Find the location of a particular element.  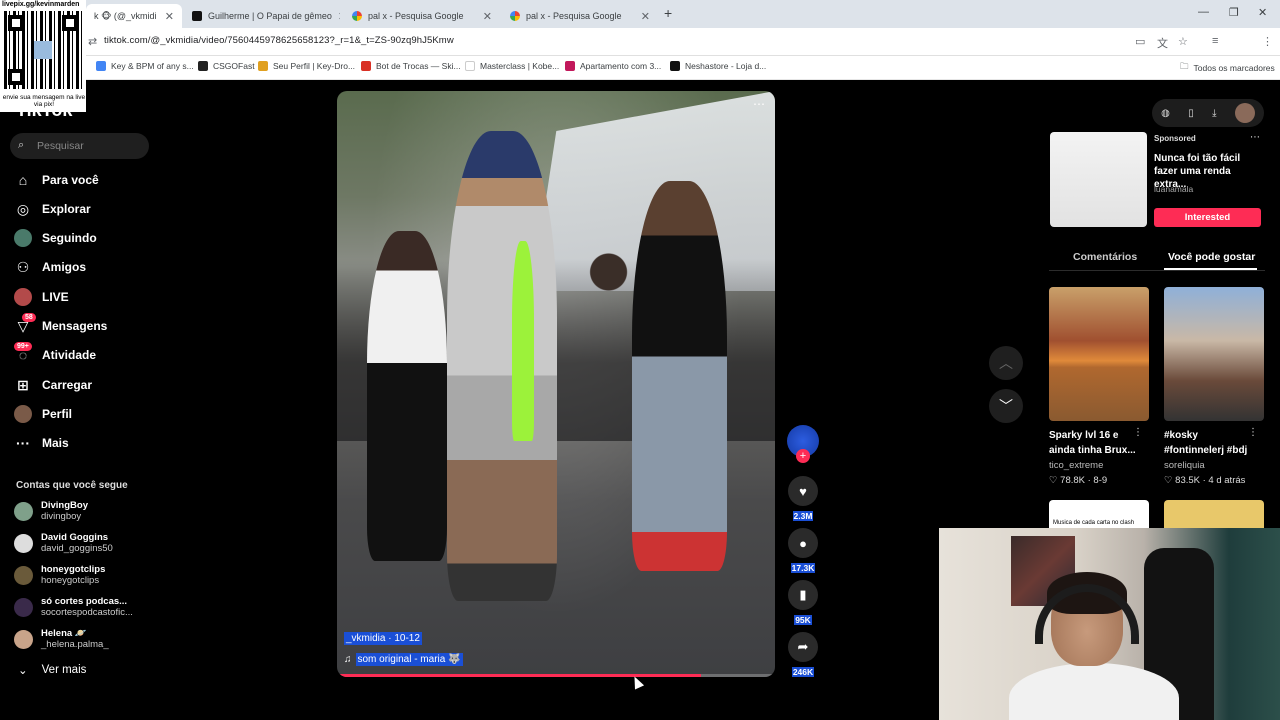

nav-friends: ⚇ Amigos is located at coordinates (50, 267).